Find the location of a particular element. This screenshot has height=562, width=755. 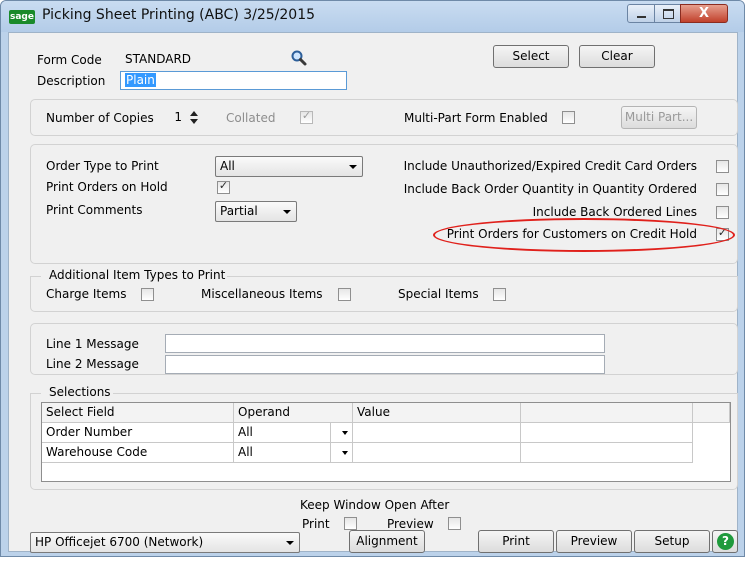

minimize-icon is located at coordinates (641, 17).